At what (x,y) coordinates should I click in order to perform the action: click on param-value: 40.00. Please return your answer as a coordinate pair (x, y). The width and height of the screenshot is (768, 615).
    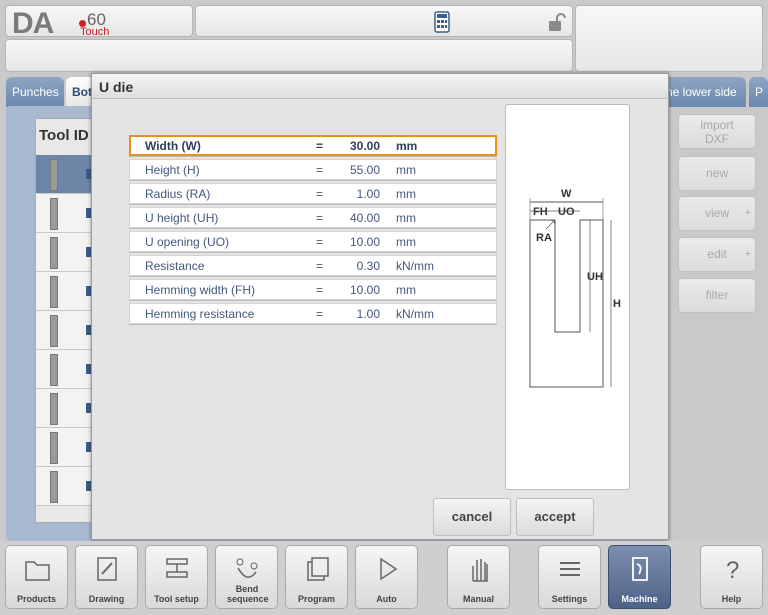
    Looking at the image, I should click on (355, 218).